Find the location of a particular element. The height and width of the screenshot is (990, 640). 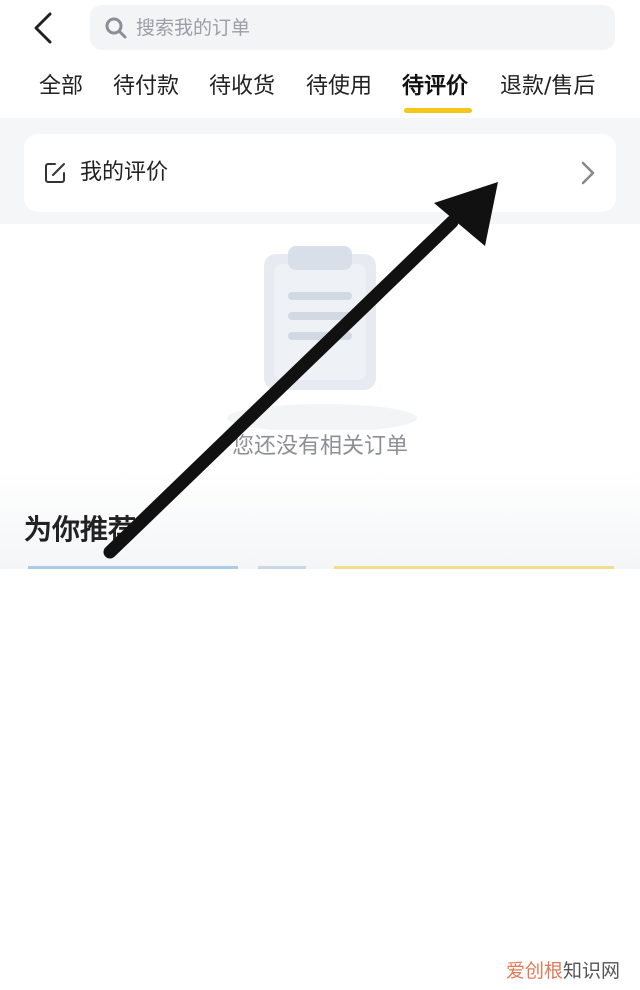

header: 搜索我的订单 is located at coordinates (320, 29).